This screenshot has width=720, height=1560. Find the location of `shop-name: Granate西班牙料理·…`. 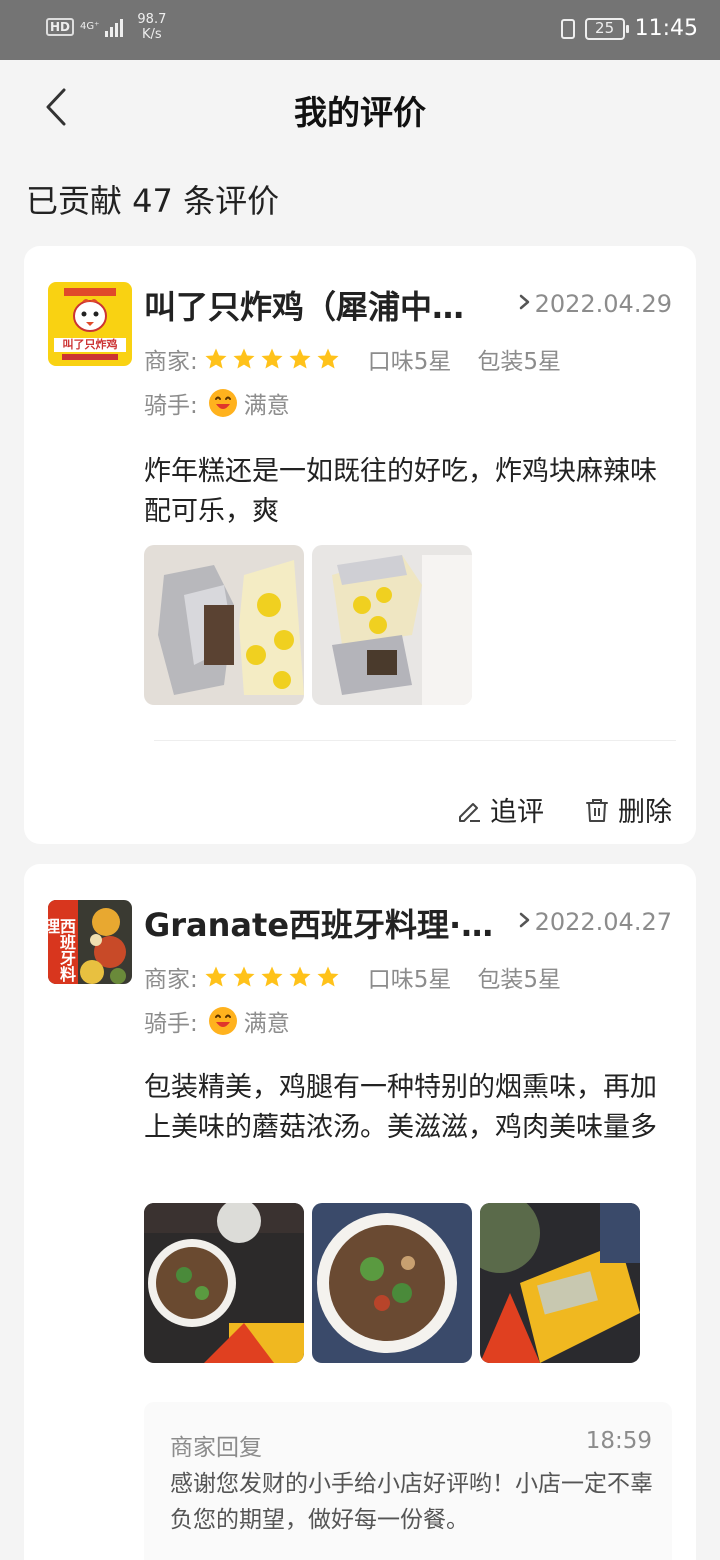

shop-name: Granate西班牙料理·… is located at coordinates (321, 923).